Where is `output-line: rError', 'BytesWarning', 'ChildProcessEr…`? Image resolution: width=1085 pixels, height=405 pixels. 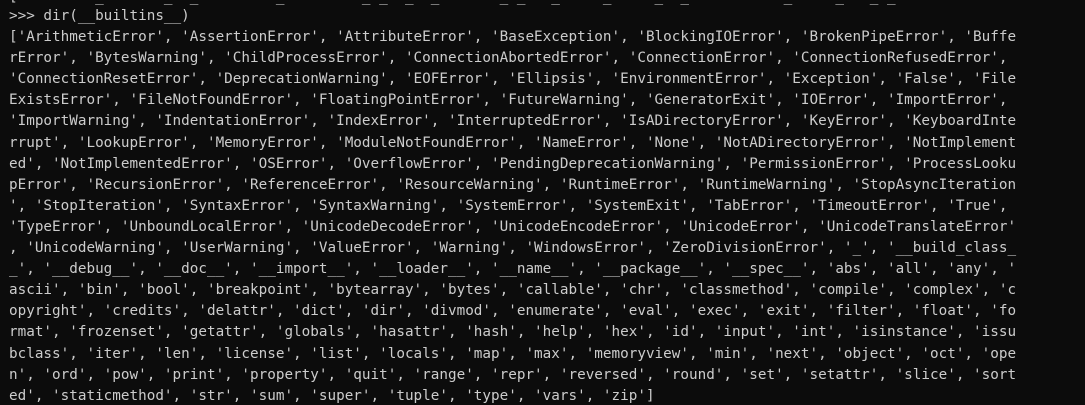 output-line: rError', 'BytesWarning', 'ChildProcessEr… is located at coordinates (508, 58).